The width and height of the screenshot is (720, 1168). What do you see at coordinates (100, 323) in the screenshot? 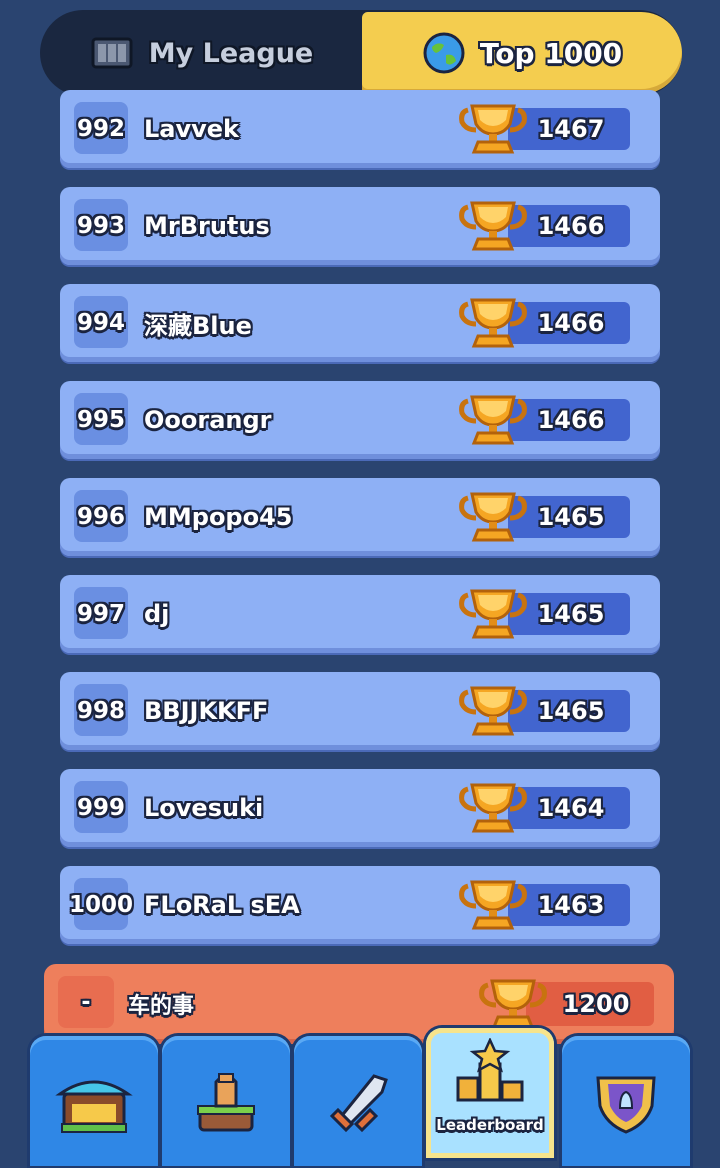
I see `rank: 994` at bounding box center [100, 323].